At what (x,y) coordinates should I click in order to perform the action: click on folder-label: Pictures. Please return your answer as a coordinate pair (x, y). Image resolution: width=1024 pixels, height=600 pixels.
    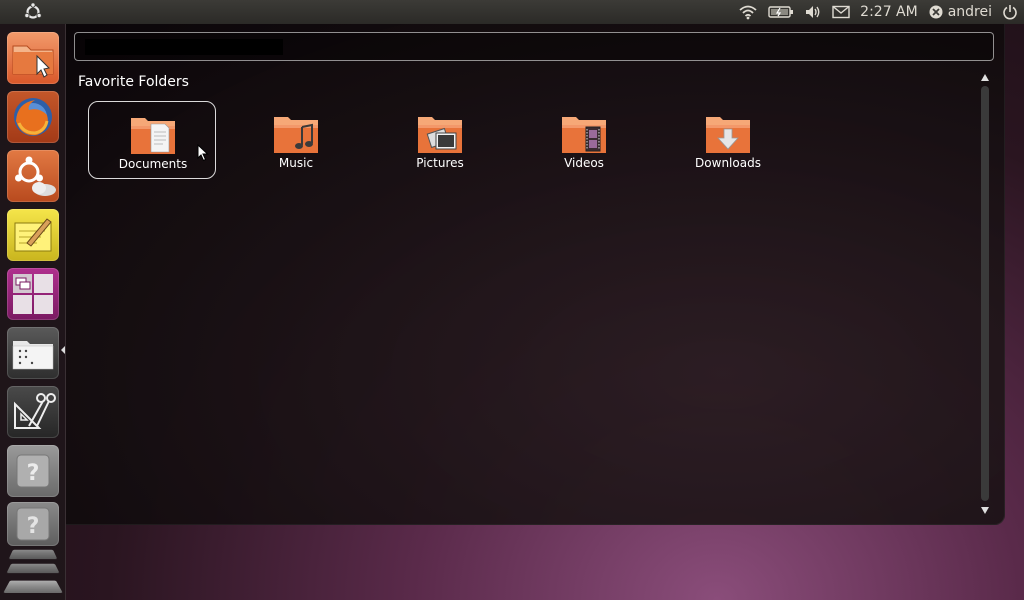
    Looking at the image, I should click on (440, 163).